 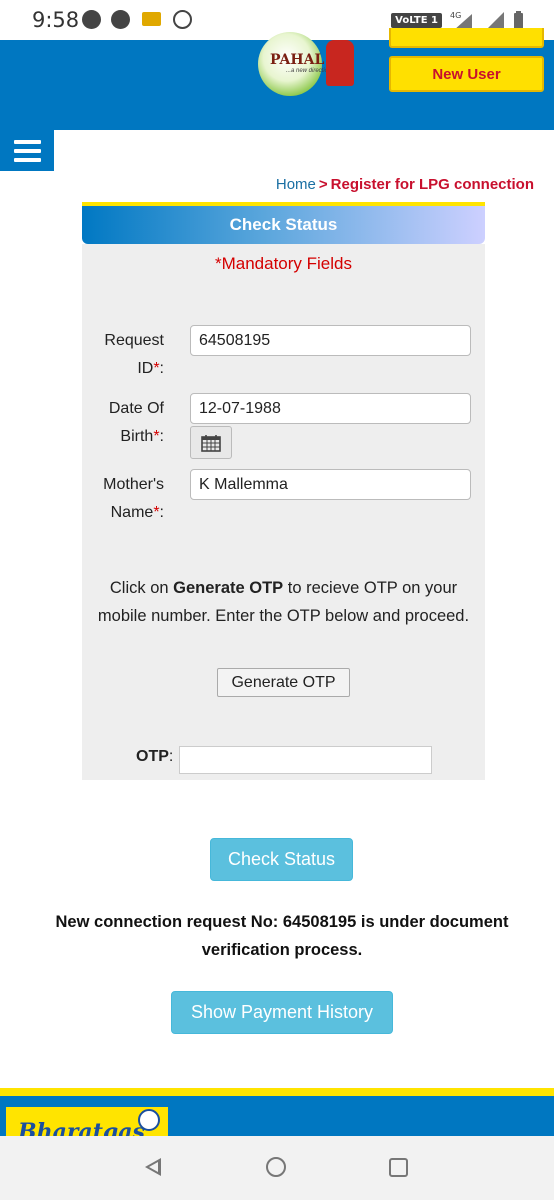 What do you see at coordinates (495, 21) in the screenshot?
I see `signal-icon` at bounding box center [495, 21].